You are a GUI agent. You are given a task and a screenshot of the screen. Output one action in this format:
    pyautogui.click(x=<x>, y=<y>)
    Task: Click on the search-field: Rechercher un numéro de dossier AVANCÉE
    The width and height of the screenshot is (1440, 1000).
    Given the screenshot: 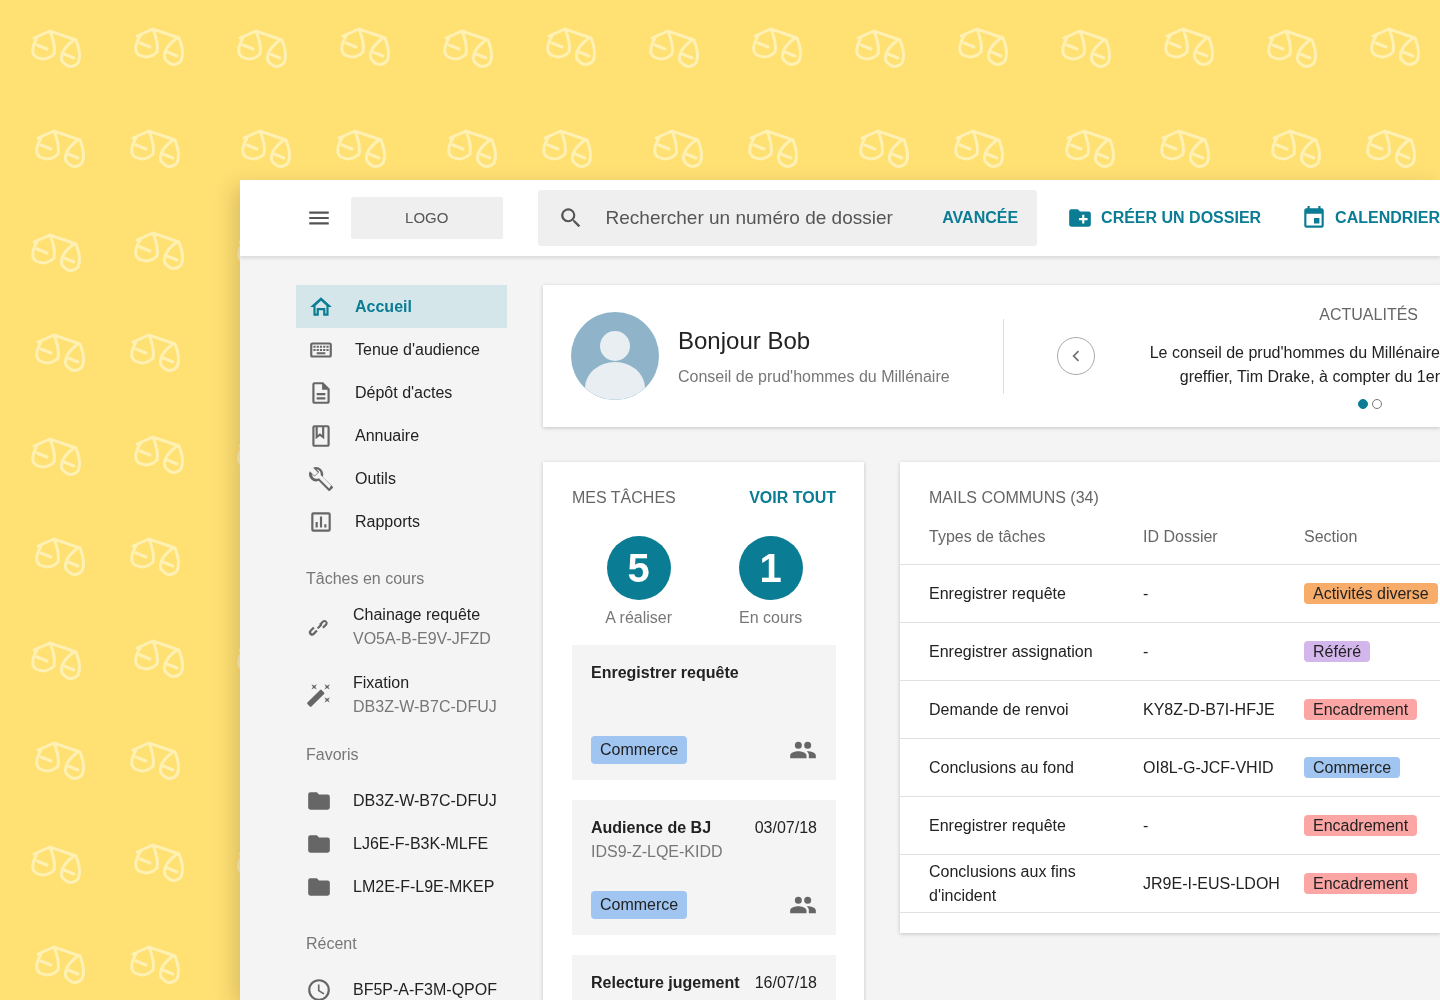 What is the action you would take?
    pyautogui.click(x=787, y=218)
    